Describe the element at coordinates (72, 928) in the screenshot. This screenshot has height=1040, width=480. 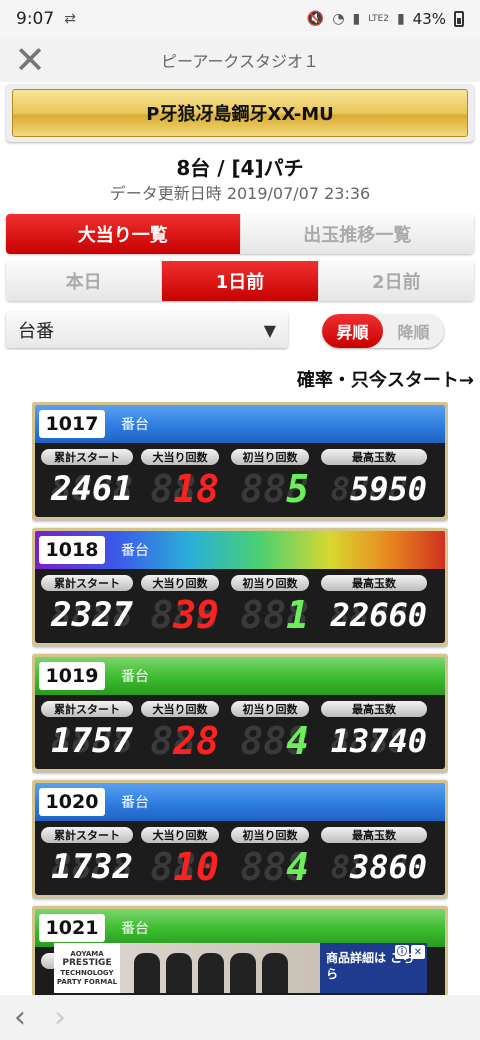
I see `machine-number: 1021` at that location.